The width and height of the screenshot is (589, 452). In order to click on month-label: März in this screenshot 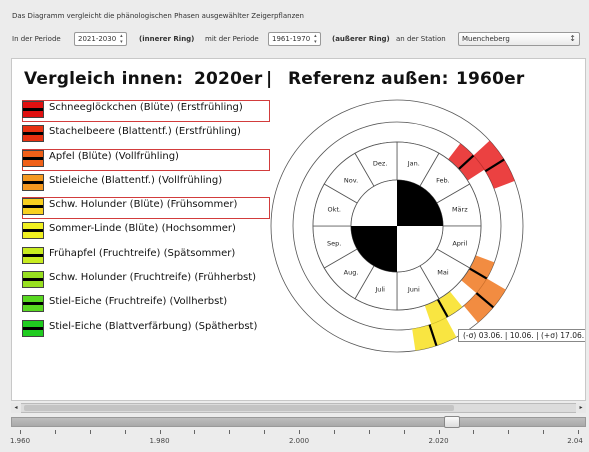, I will do `click(460, 210)`.